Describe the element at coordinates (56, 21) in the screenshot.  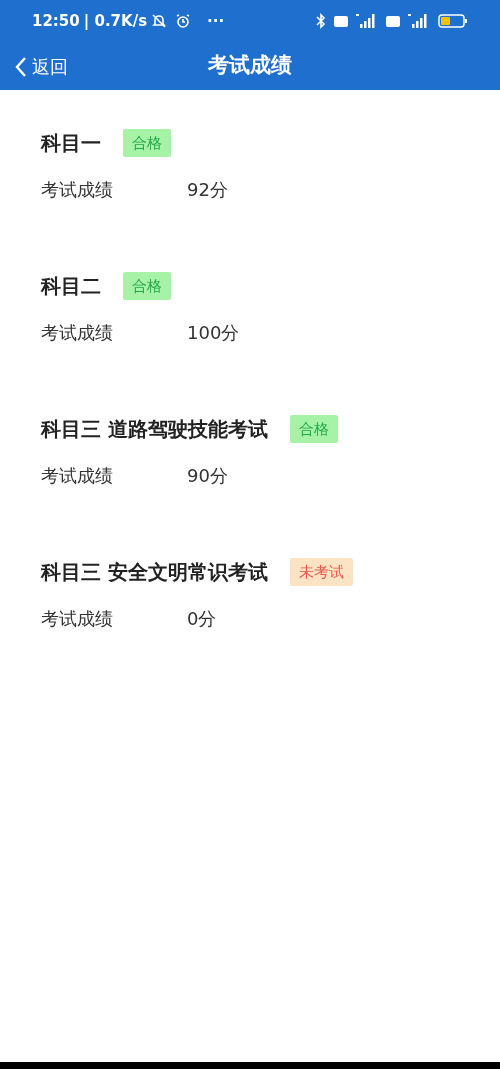
I see `clock-time: 12:50` at that location.